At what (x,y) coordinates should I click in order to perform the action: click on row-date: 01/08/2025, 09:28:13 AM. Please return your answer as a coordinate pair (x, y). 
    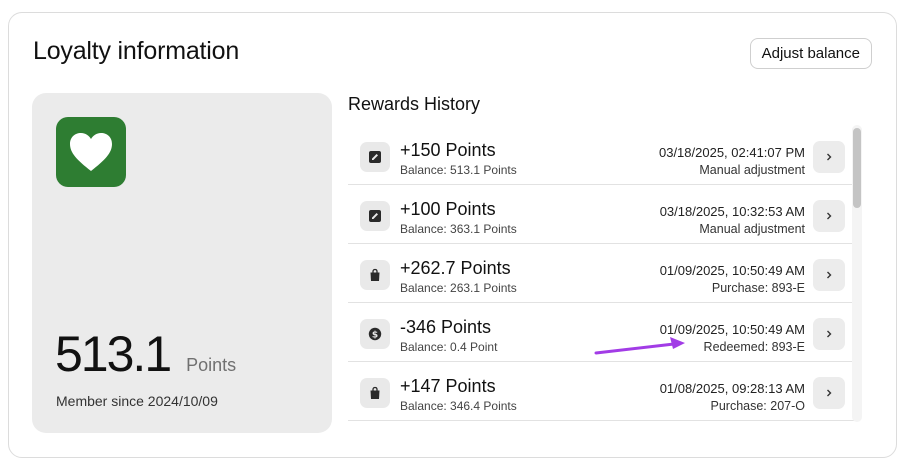
    Looking at the image, I should click on (732, 388).